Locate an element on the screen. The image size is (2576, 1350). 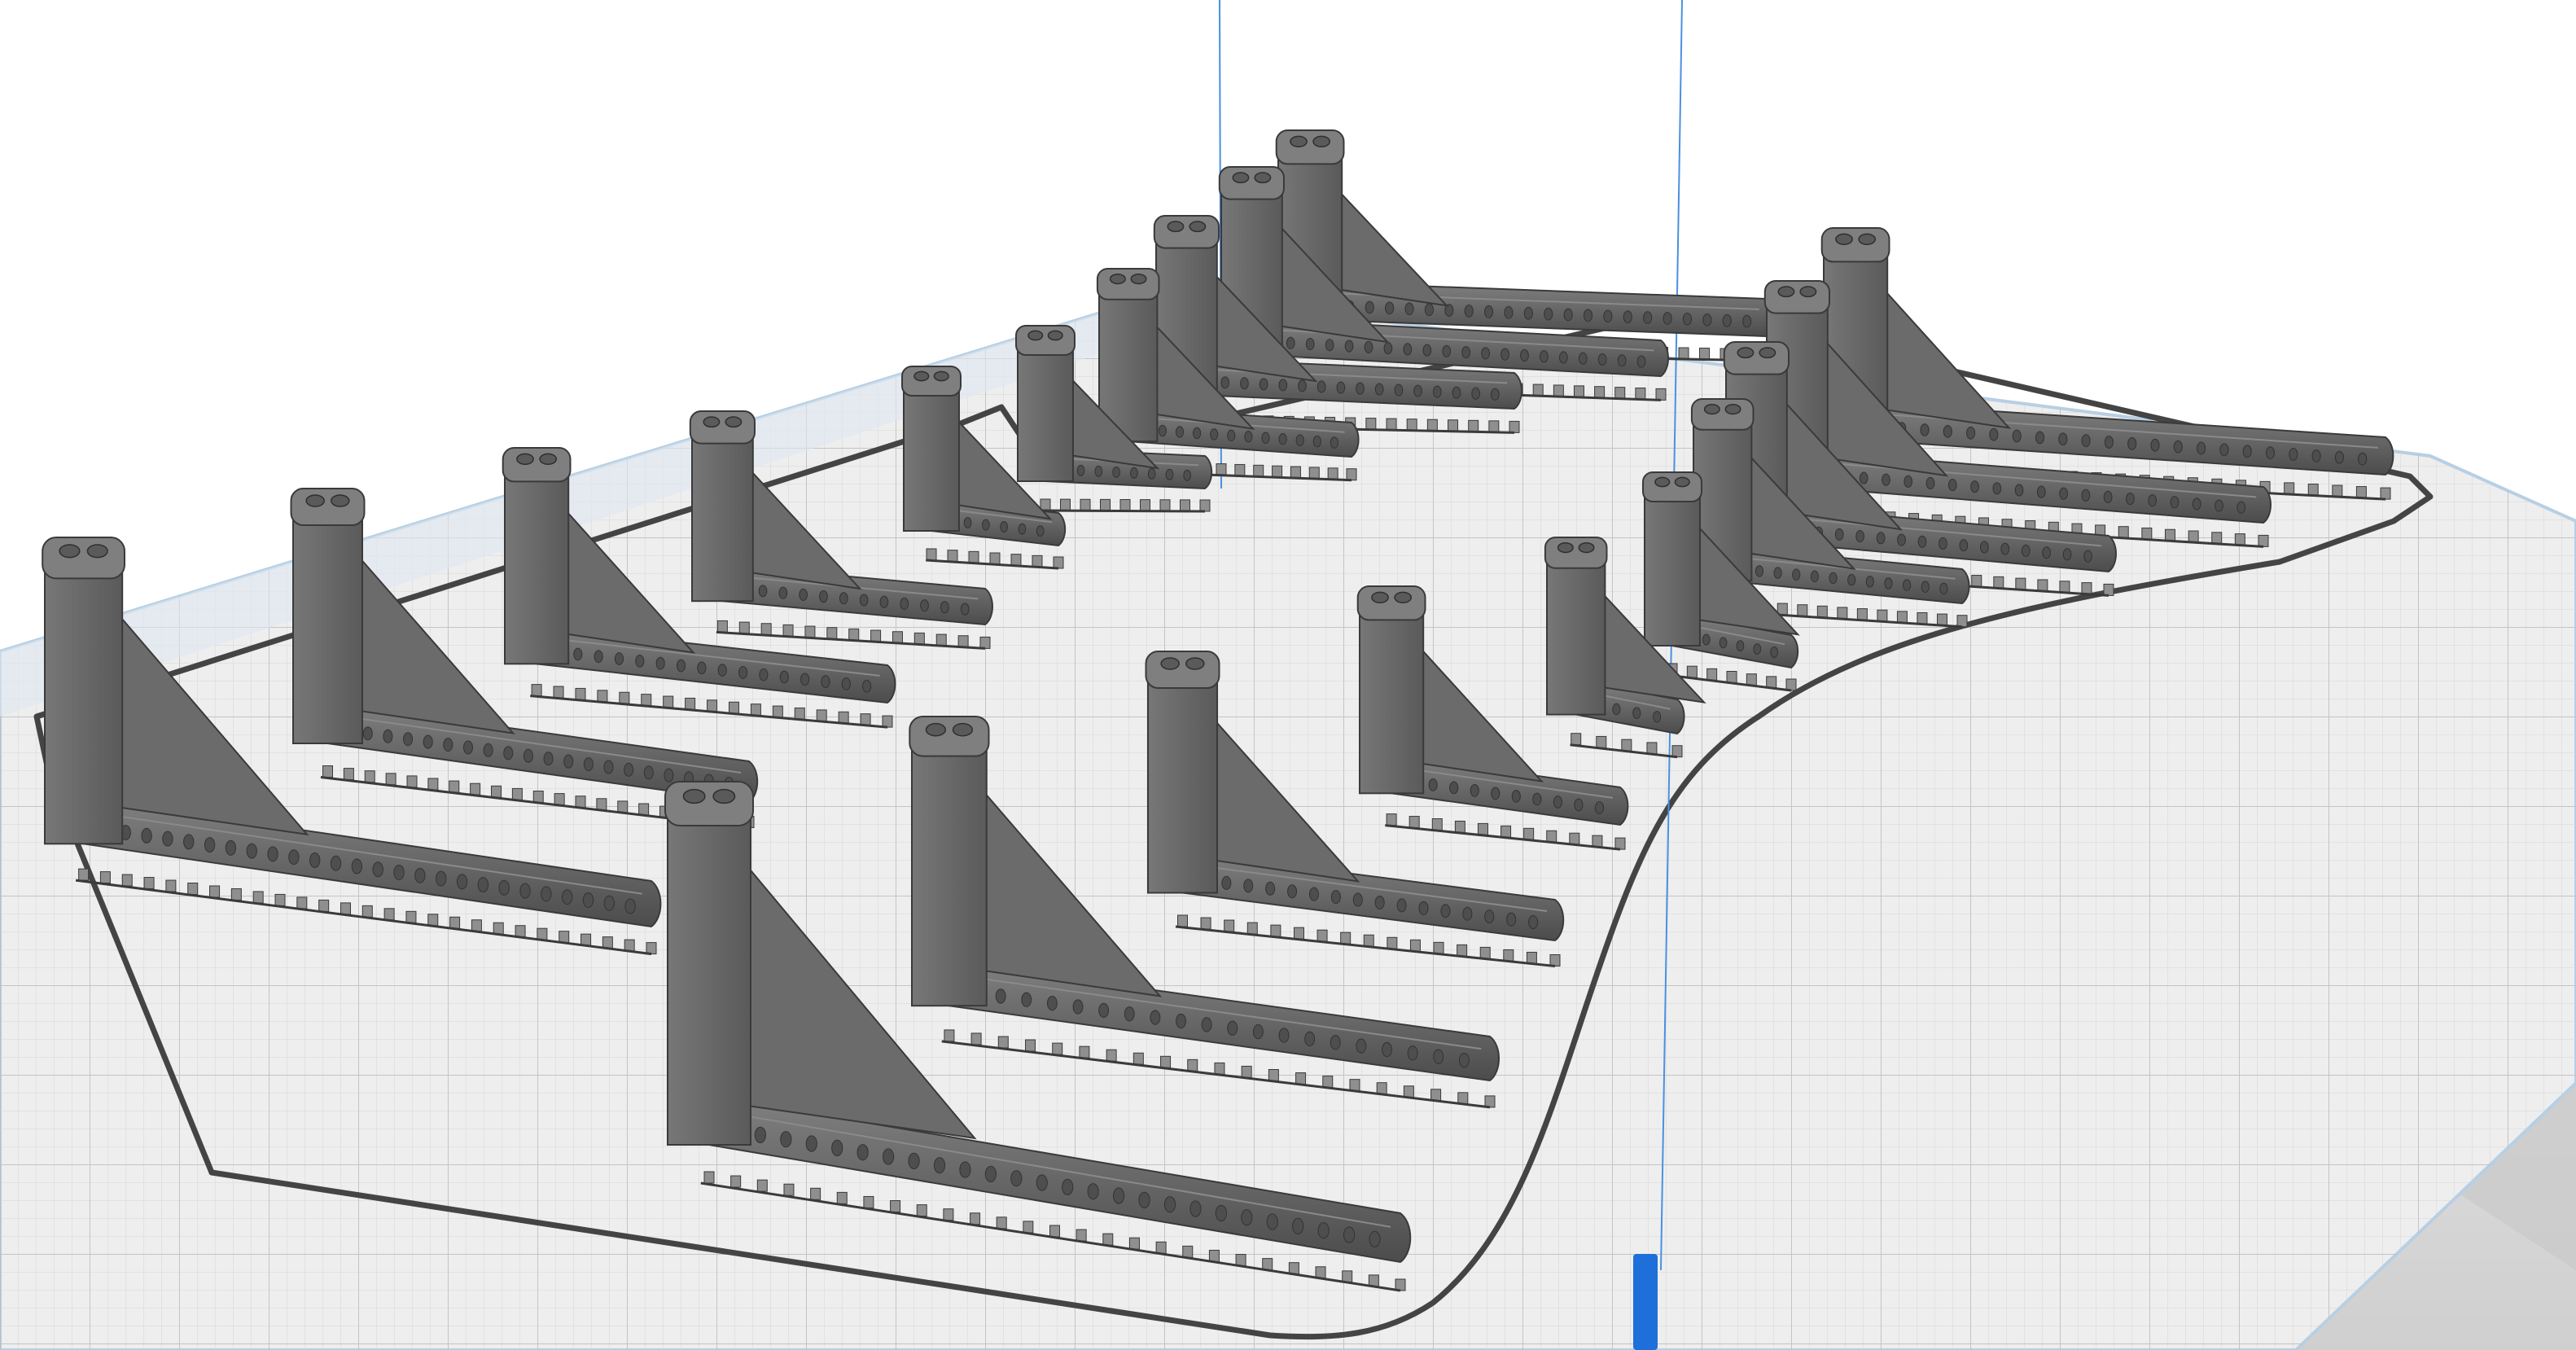
print-head-marker is located at coordinates (1645, 1302).